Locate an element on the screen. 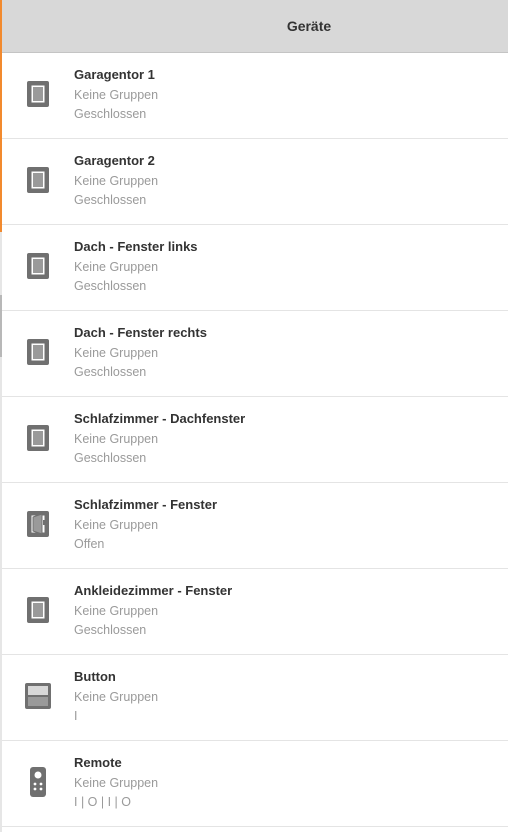 This screenshot has height=832, width=508. device-name: Dach - Fenster rechts is located at coordinates (140, 332).